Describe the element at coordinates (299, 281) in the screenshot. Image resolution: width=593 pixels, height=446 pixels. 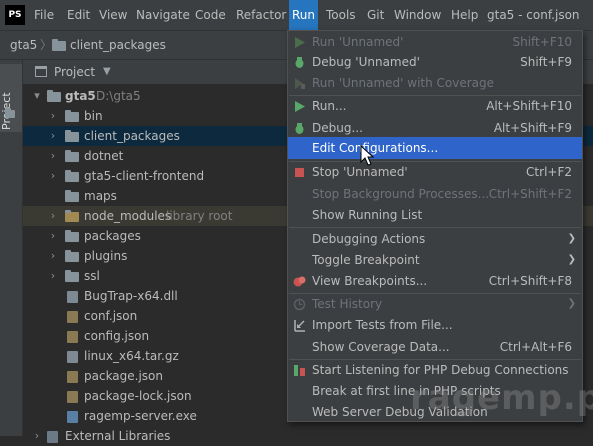
I see `breakpoints-icon` at that location.